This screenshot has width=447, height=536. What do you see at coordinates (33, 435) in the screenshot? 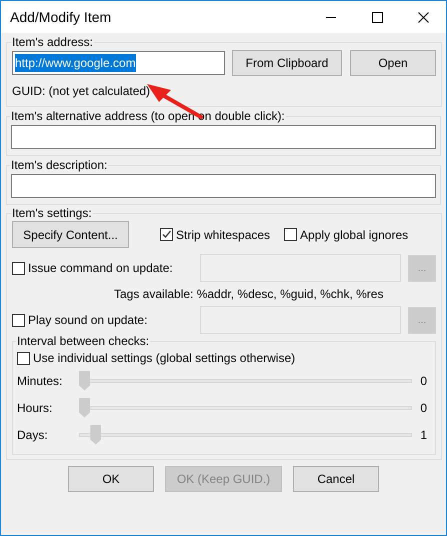
I see `slider-label: Days:` at bounding box center [33, 435].